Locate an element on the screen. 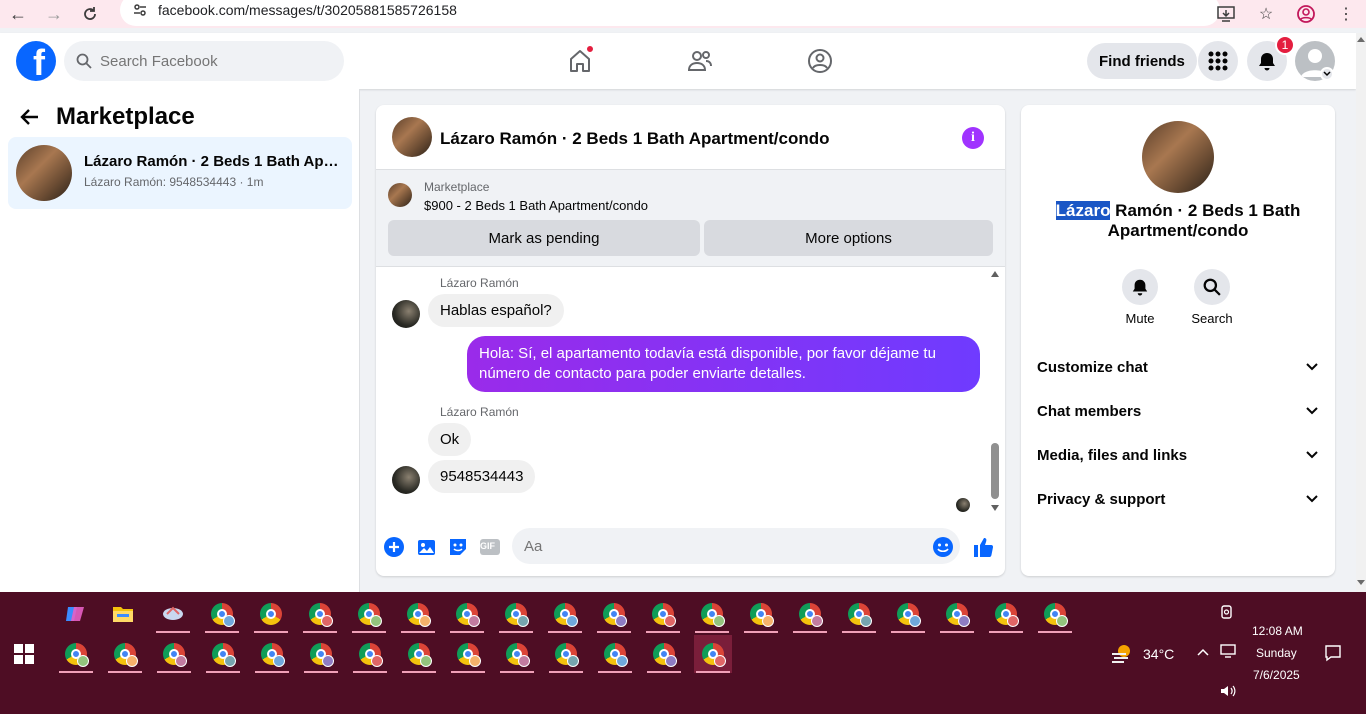 The image size is (1366, 714). forward-icon: → is located at coordinates (54, 14).